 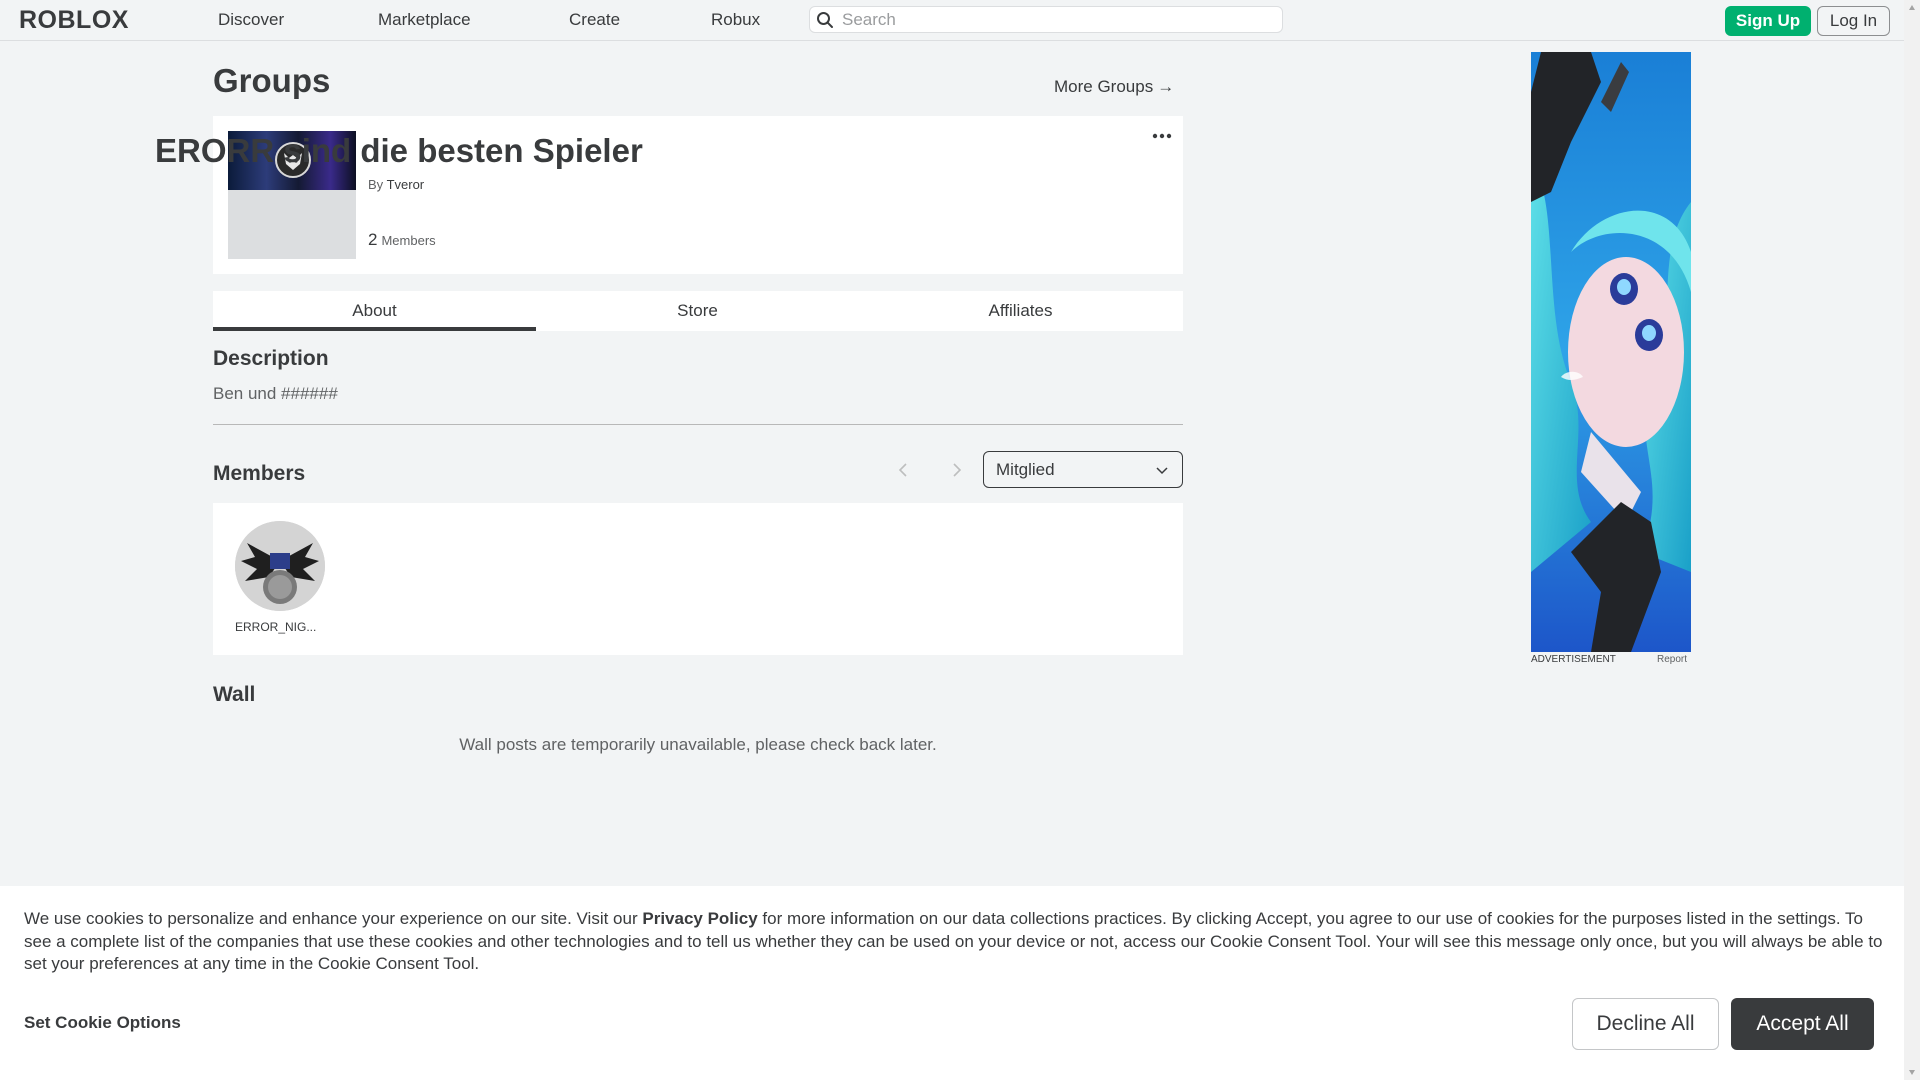 I want to click on chevron-right-icon, so click(x=956, y=470).